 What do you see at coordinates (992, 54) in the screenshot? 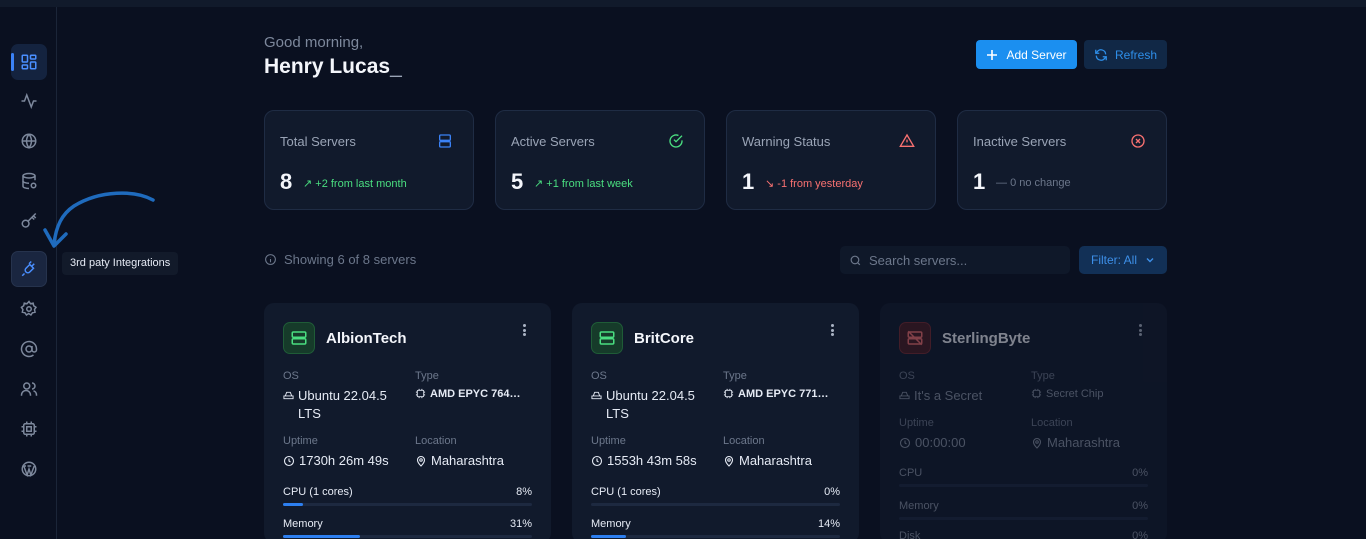
I see `plus-icon` at bounding box center [992, 54].